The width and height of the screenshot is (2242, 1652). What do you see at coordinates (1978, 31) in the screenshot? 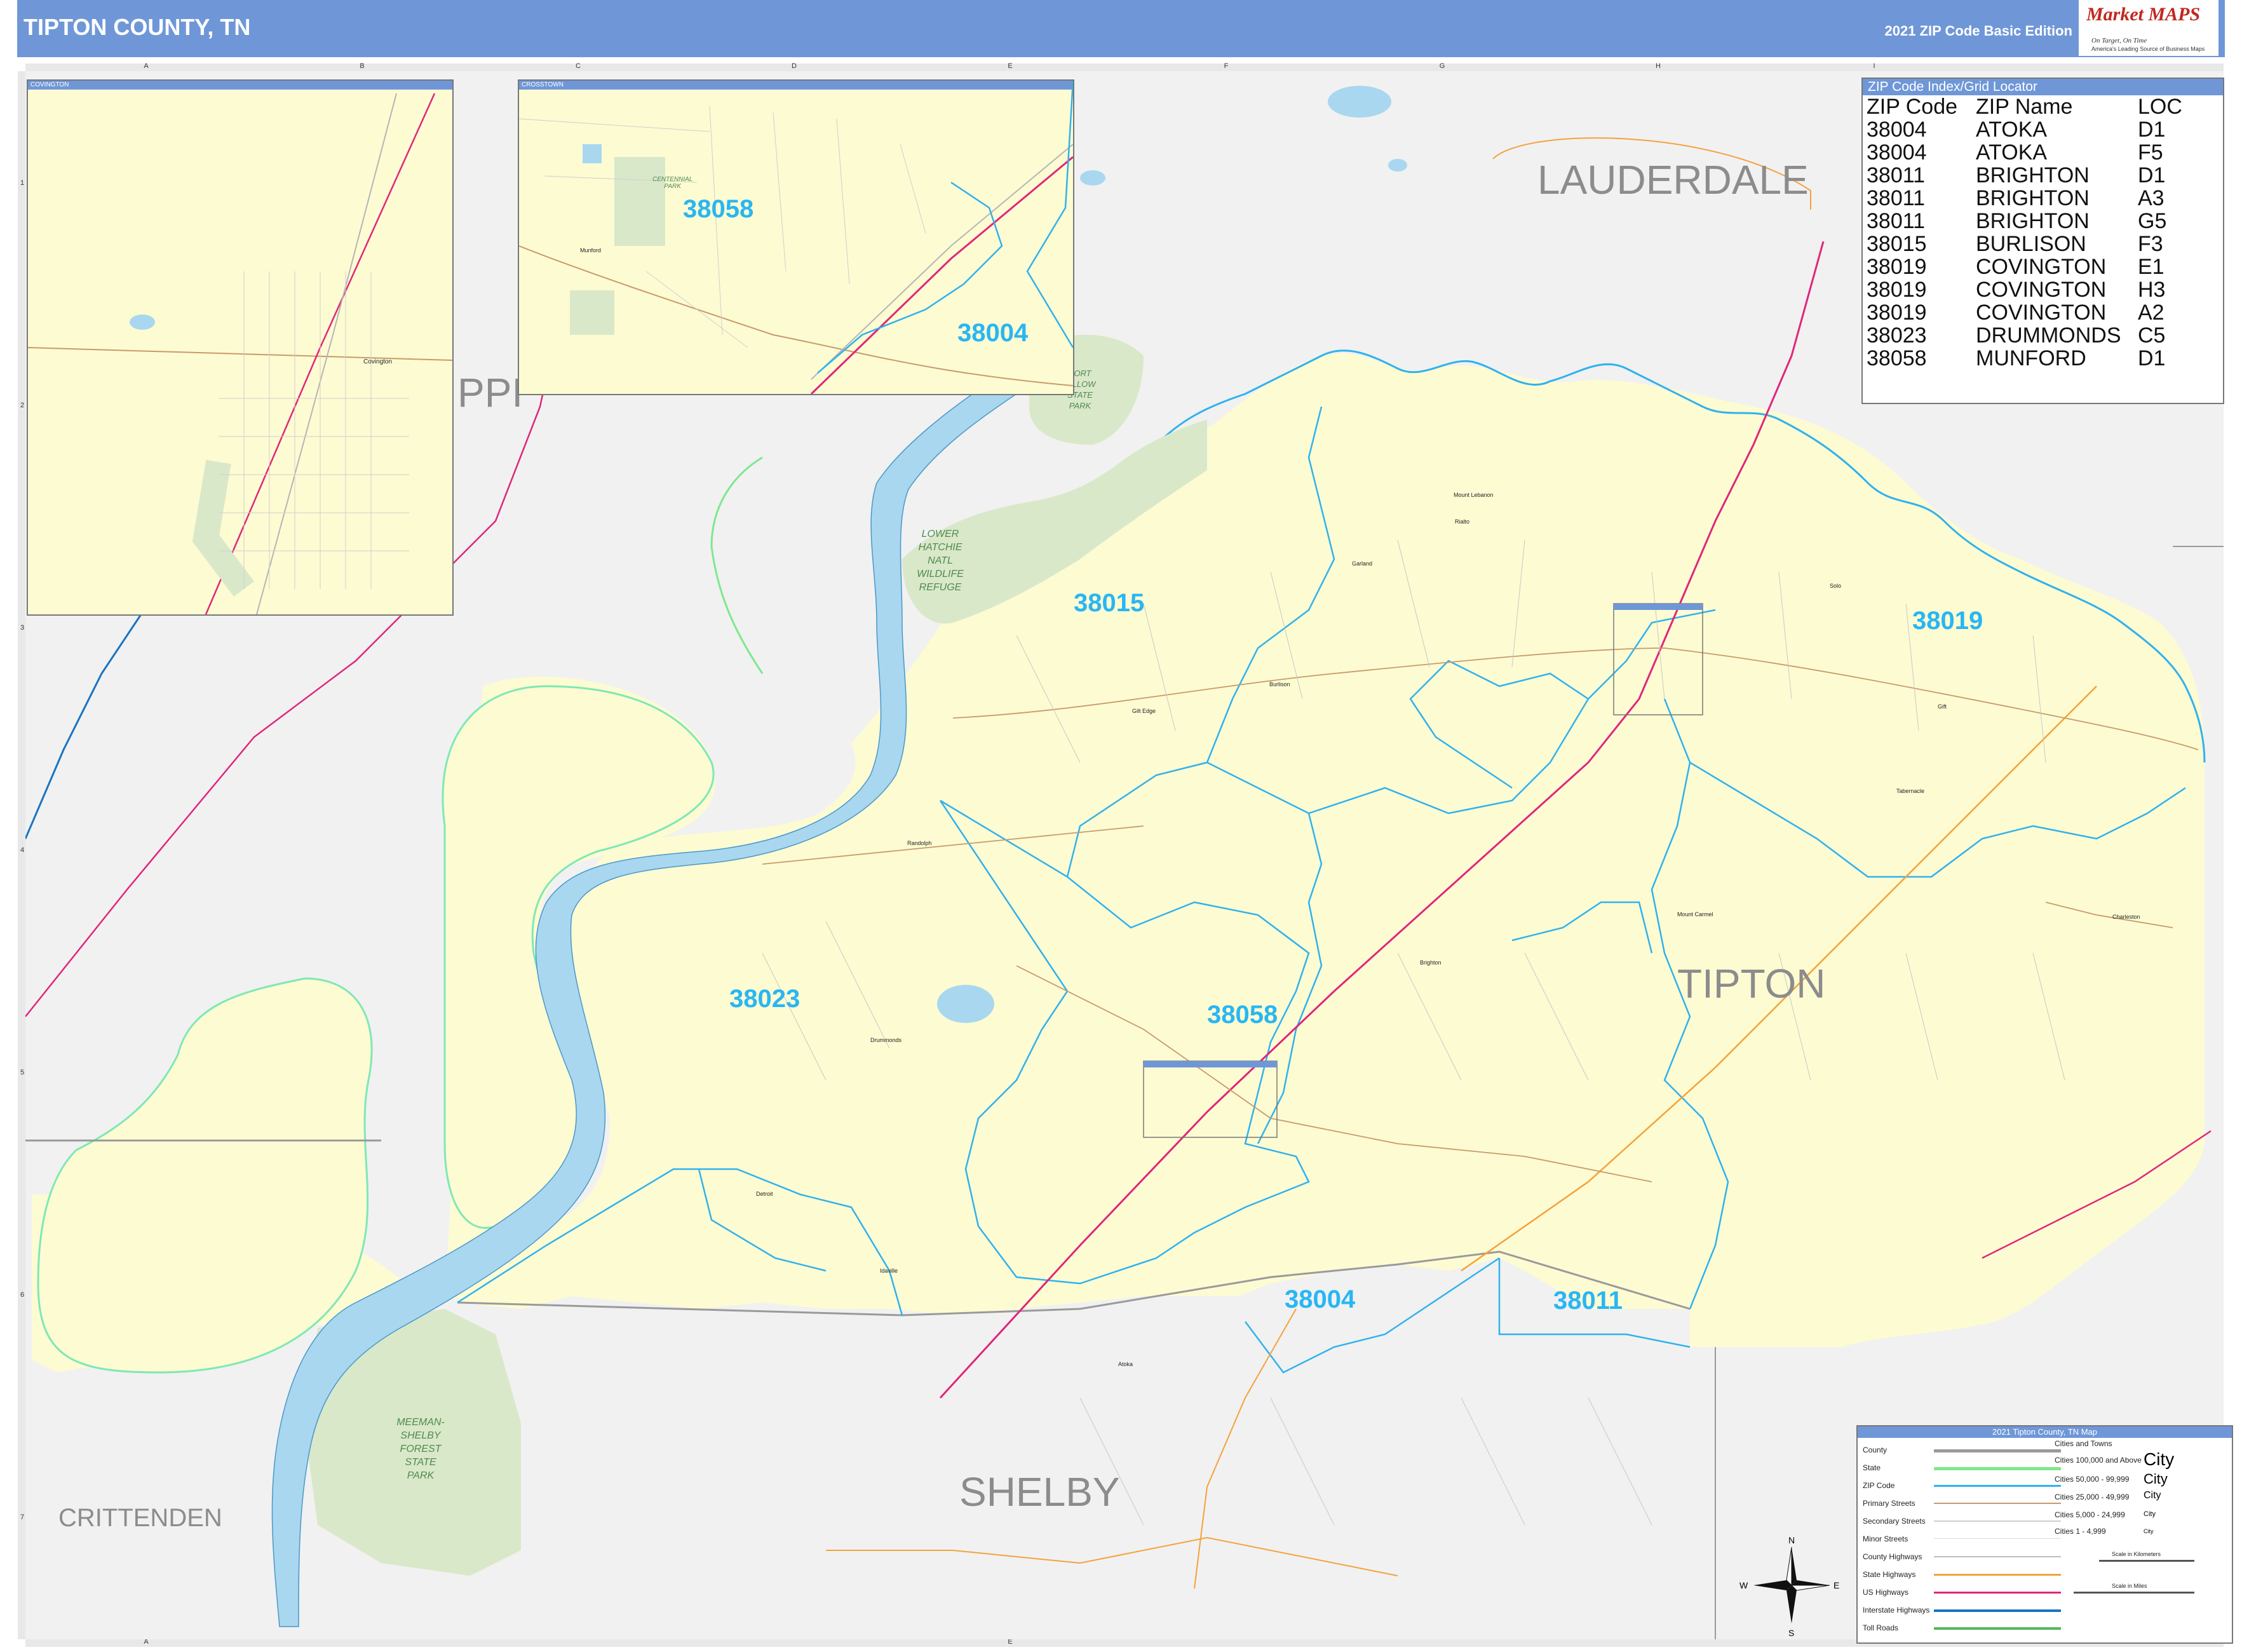
I see `edition-label: 2021 ZIP Code Basic Edition` at bounding box center [1978, 31].